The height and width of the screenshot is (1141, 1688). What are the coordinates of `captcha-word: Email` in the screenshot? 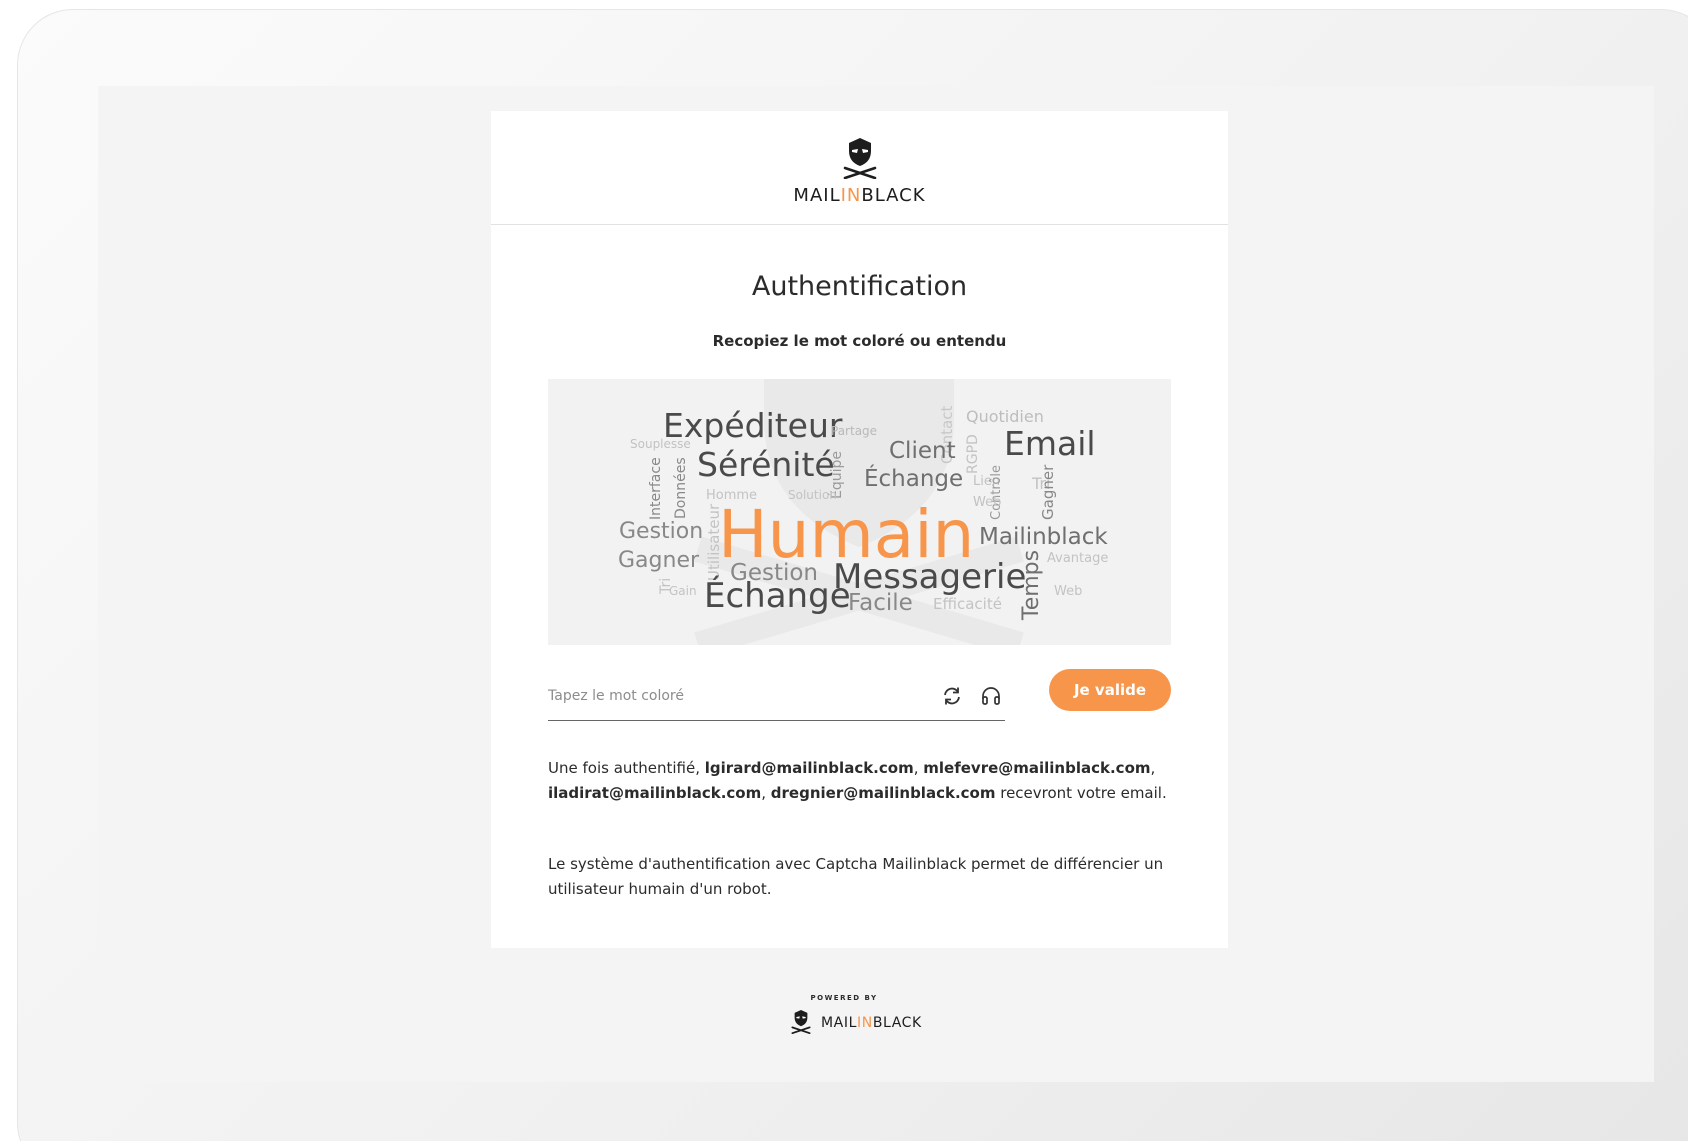 It's located at (1050, 443).